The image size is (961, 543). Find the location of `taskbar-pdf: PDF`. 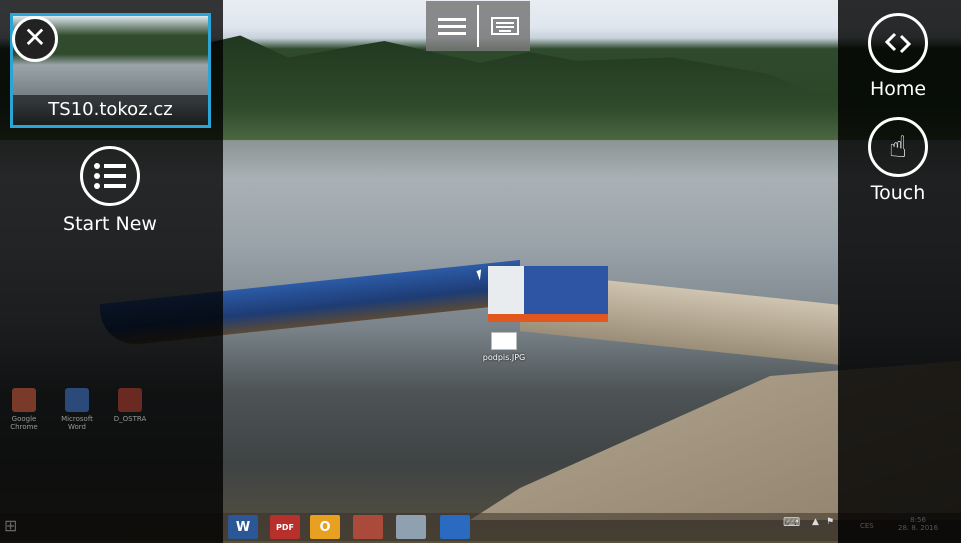

taskbar-pdf: PDF is located at coordinates (285, 527).